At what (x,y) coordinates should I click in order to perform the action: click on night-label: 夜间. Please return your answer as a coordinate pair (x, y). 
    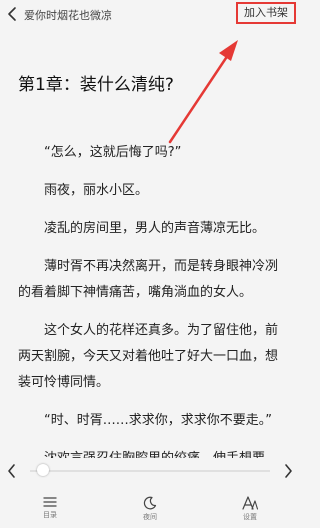
    Looking at the image, I should click on (150, 517).